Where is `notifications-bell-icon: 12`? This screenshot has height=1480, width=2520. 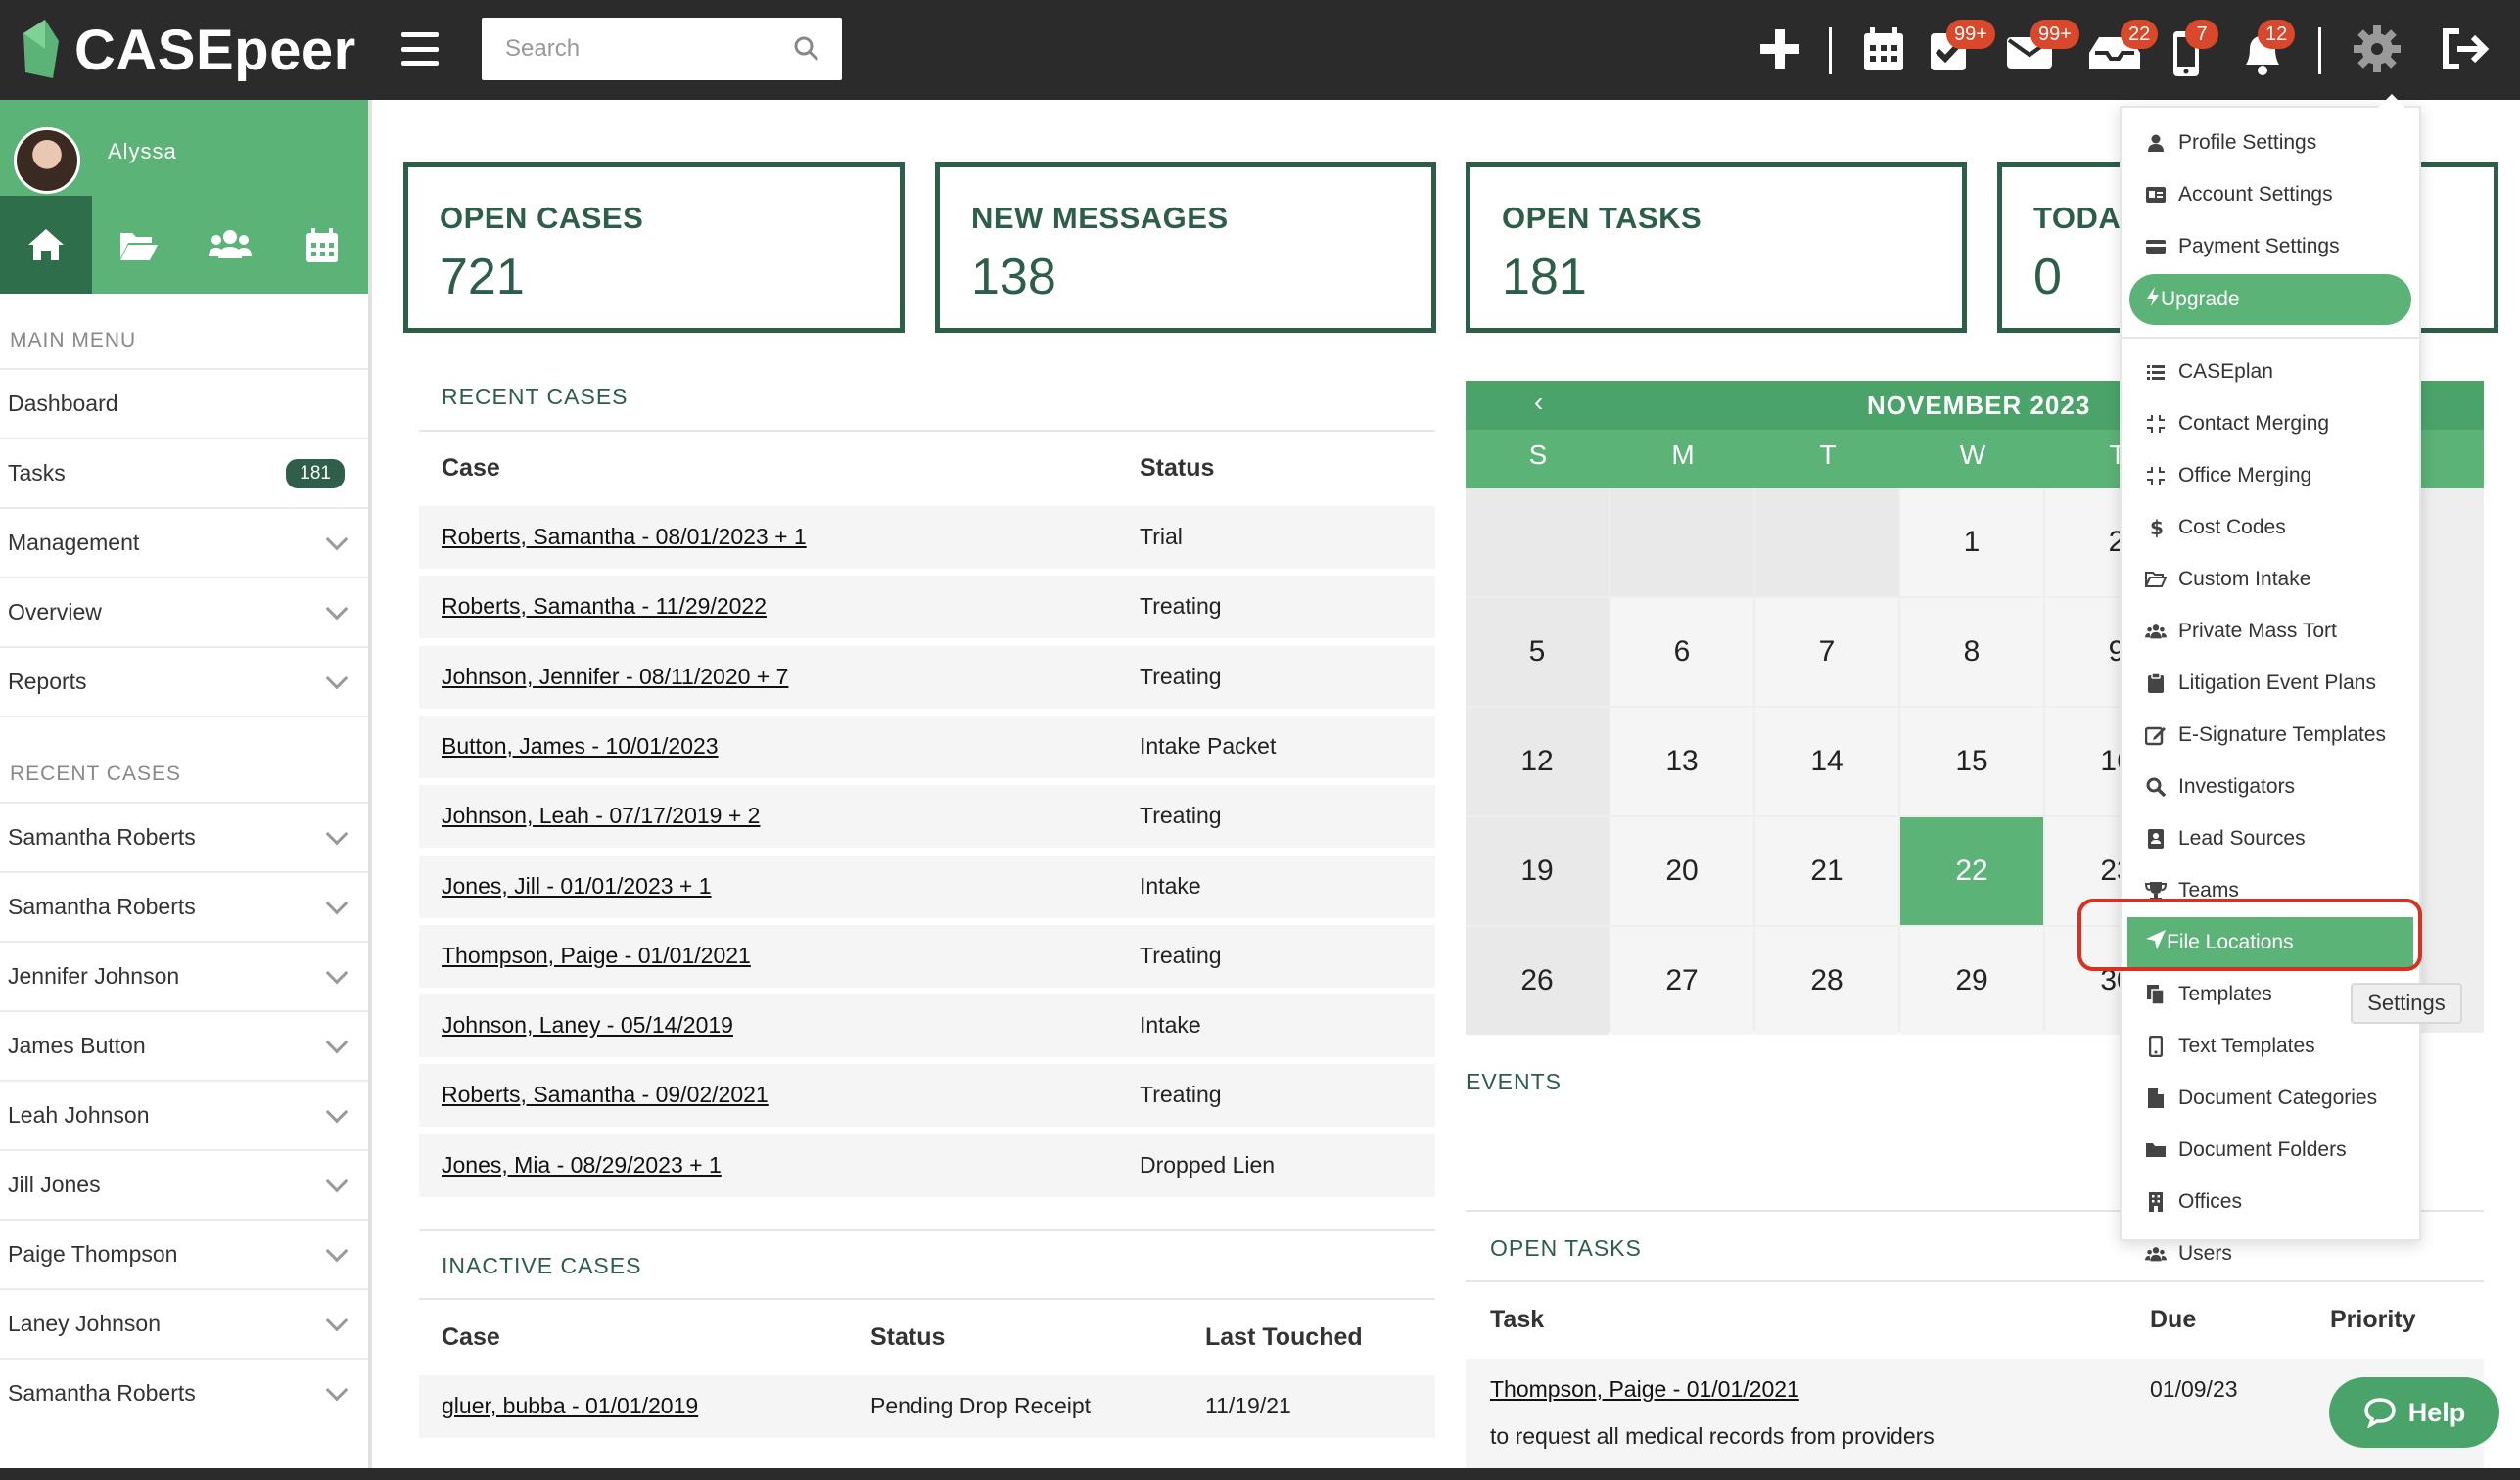
notifications-bell-icon: 12 is located at coordinates (2266, 48).